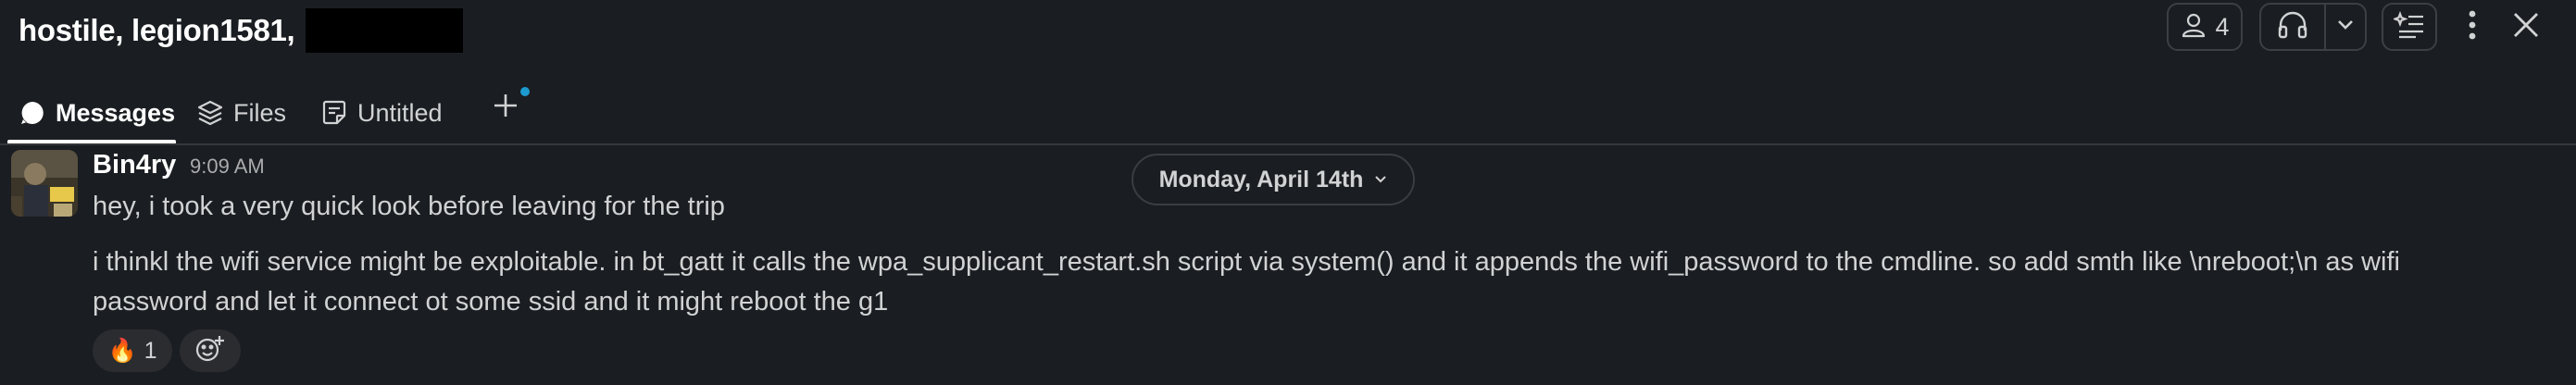  I want to click on more-options-button, so click(2472, 26).